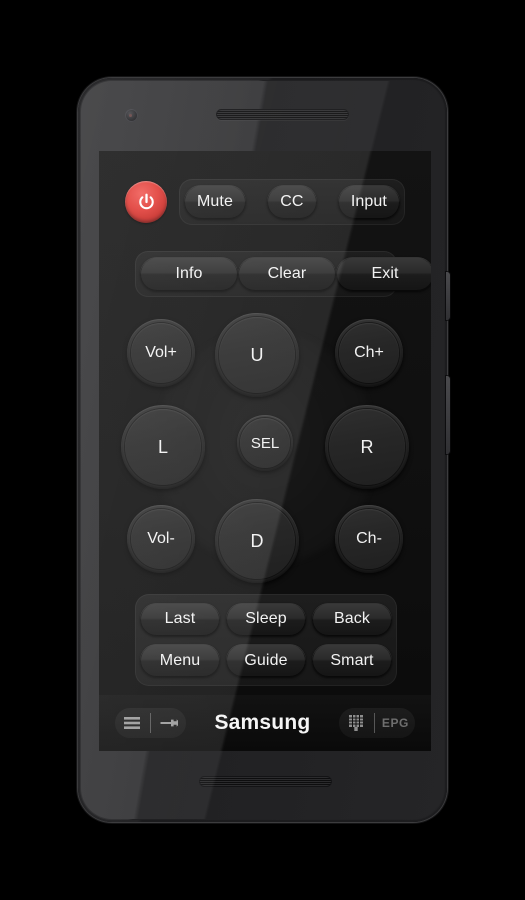 This screenshot has height=900, width=525. I want to click on second-button-group: Info Clear Exit, so click(283, 274).